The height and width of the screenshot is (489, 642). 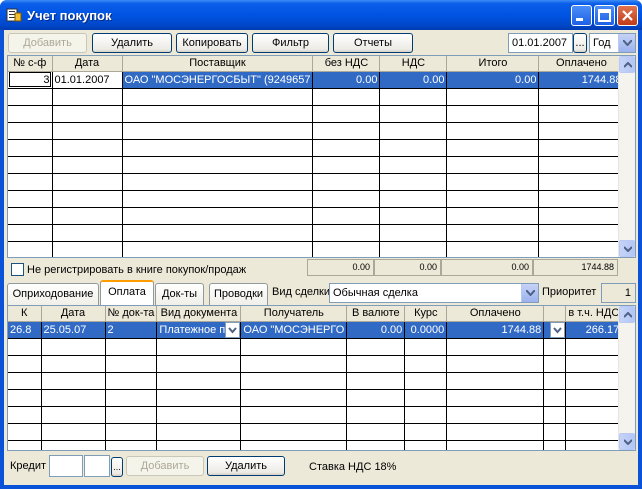 What do you see at coordinates (30, 80) in the screenshot?
I see `invoice-cell: 3` at bounding box center [30, 80].